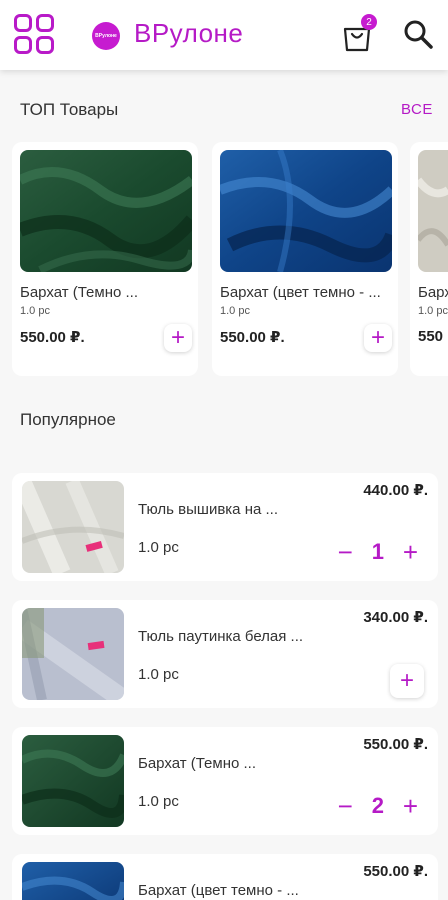  I want to click on logo: ВРулоне, so click(106, 36).